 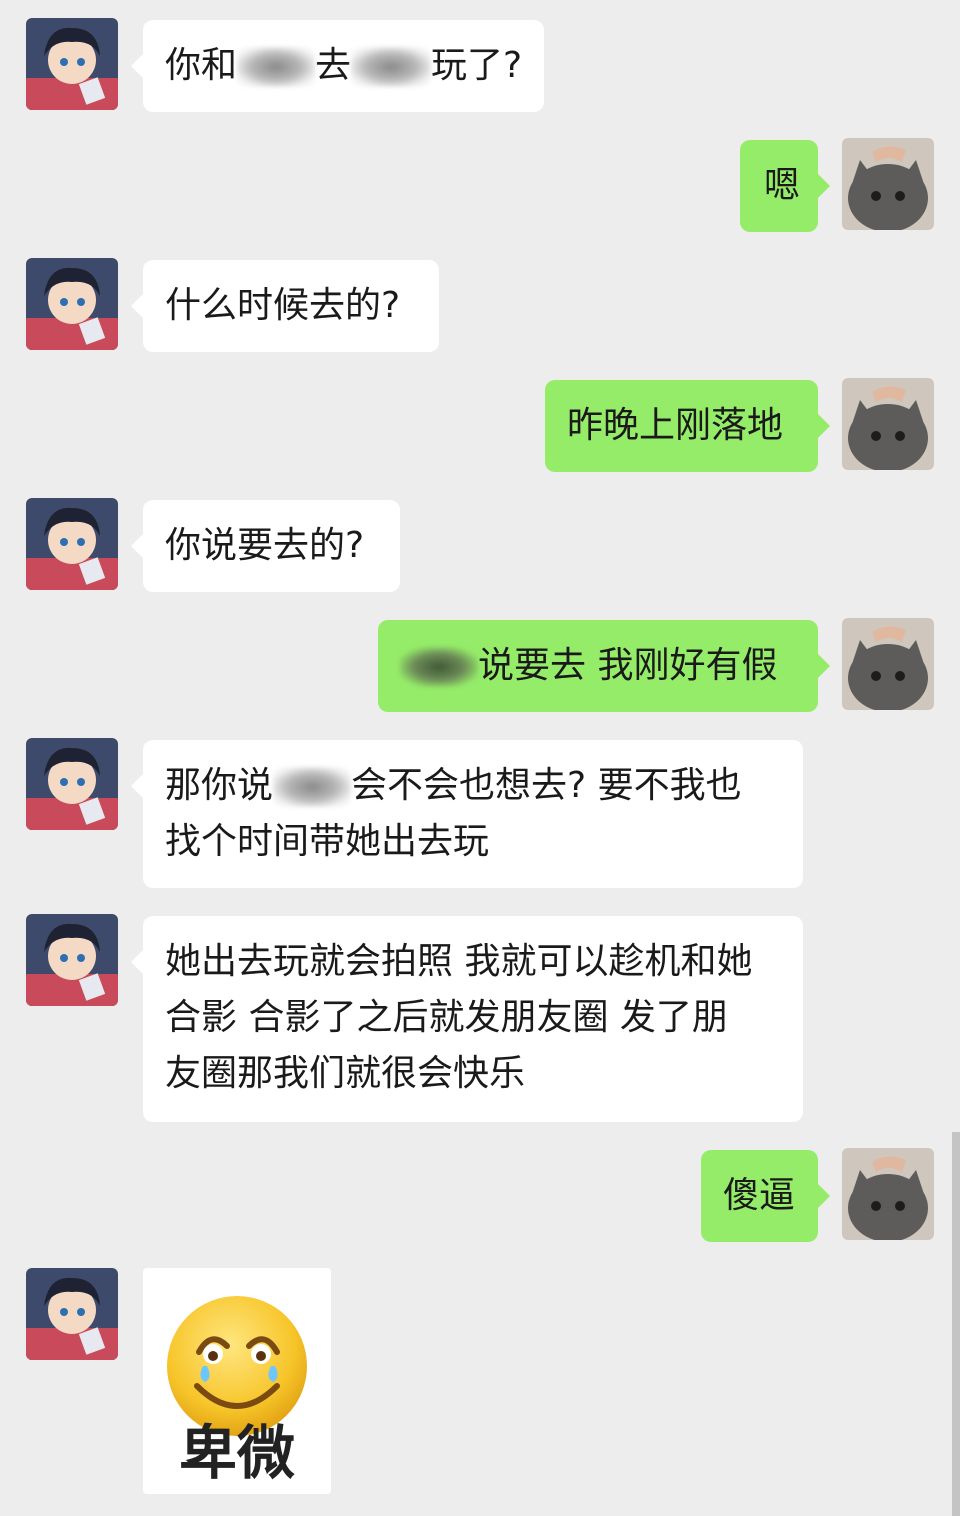 I want to click on message-line: 那你说 会不会也想去? 要不我也, so click(x=473, y=786).